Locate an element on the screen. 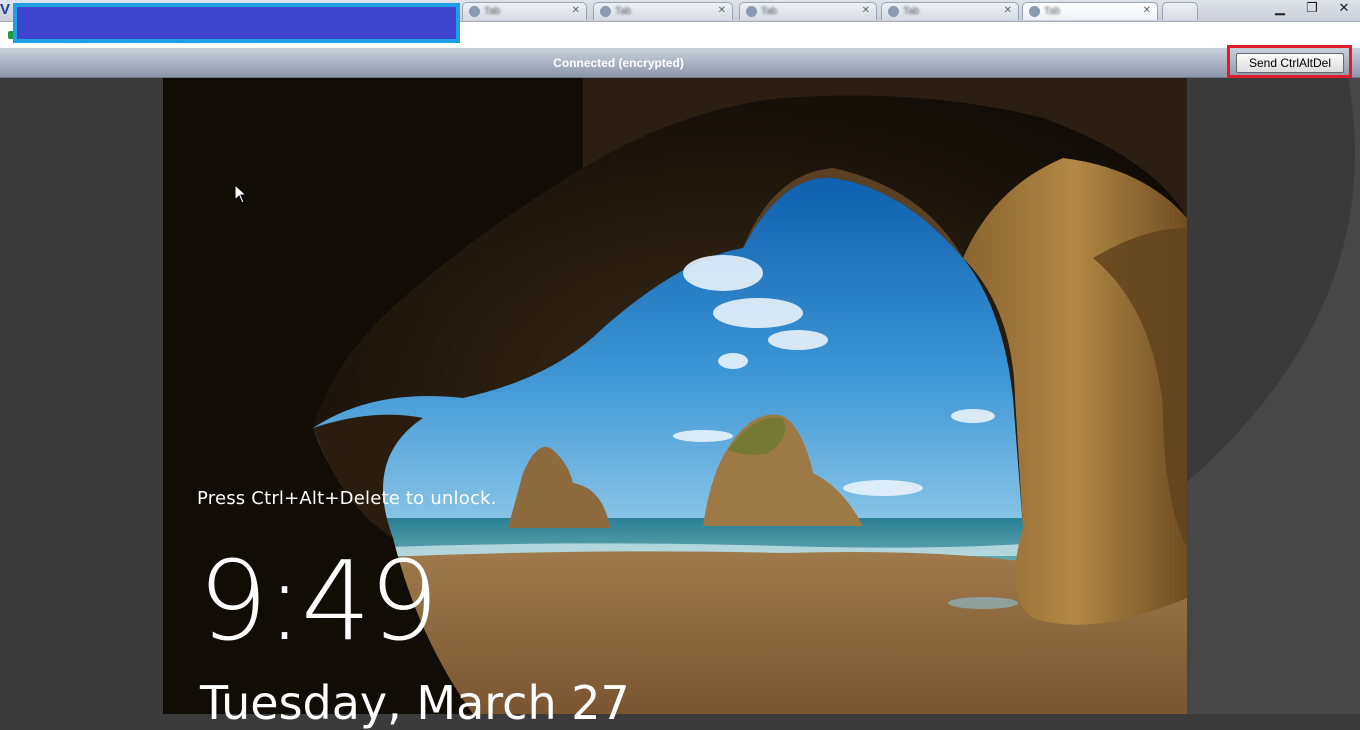 Image resolution: width=1360 pixels, height=730 pixels. app-logo: V is located at coordinates (5, 9).